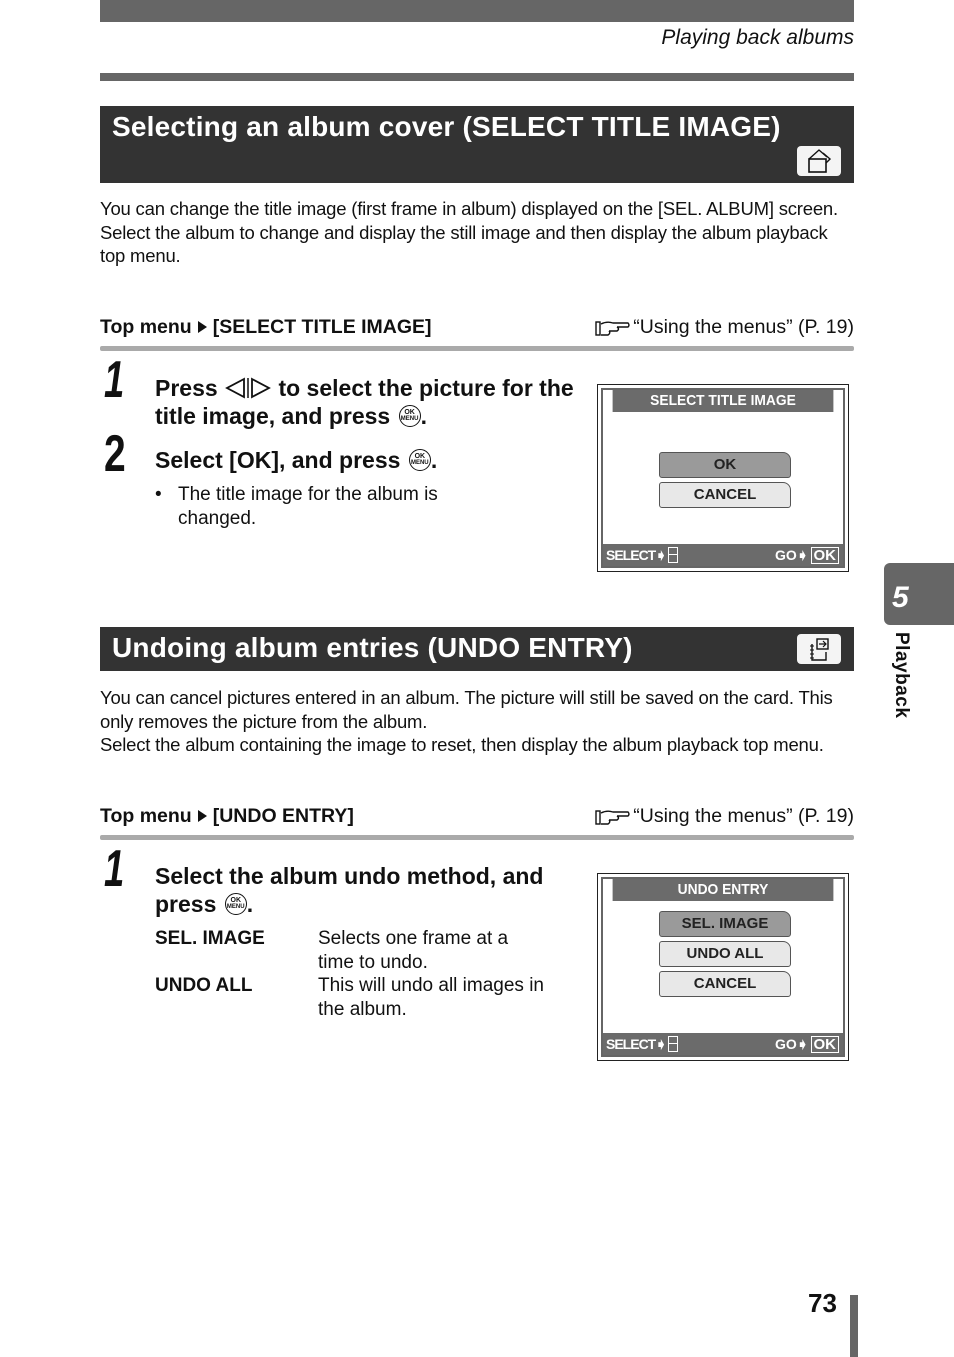  Describe the element at coordinates (322, 327) in the screenshot. I see `menu-item: [SELECT TITLE IMAGE]` at that location.